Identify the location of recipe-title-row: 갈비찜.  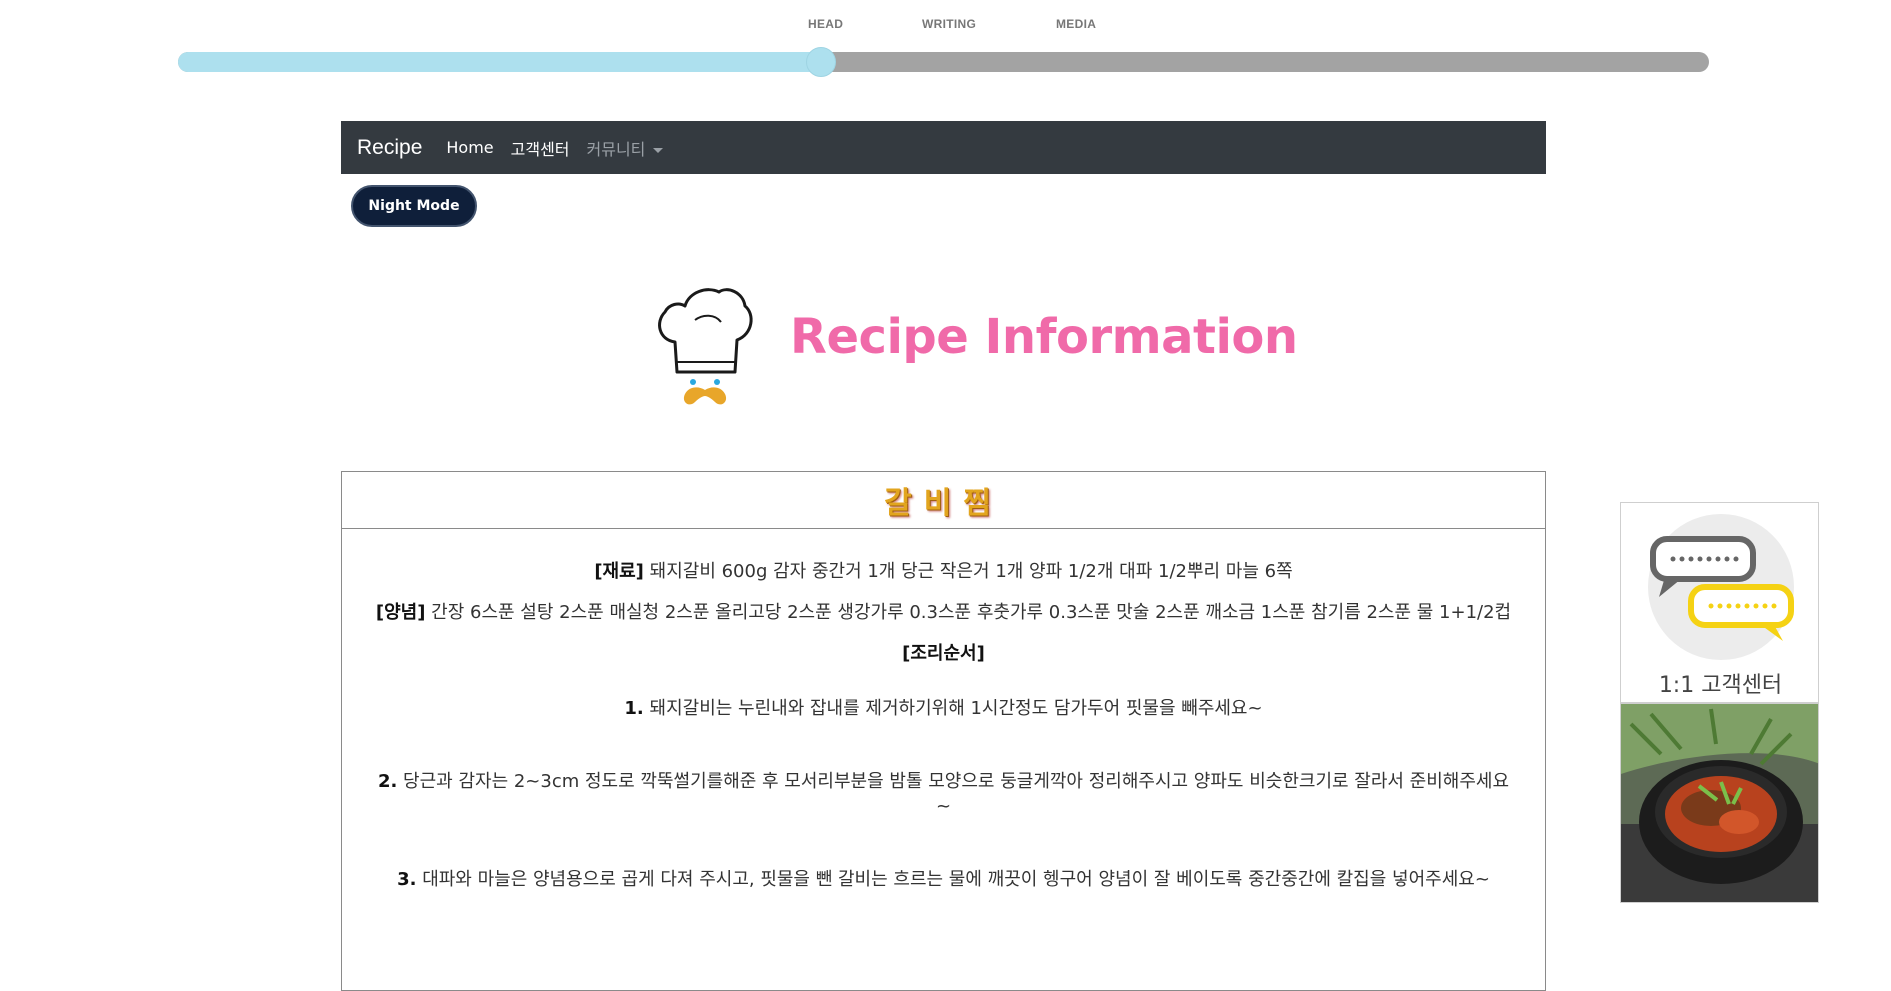
(943, 500).